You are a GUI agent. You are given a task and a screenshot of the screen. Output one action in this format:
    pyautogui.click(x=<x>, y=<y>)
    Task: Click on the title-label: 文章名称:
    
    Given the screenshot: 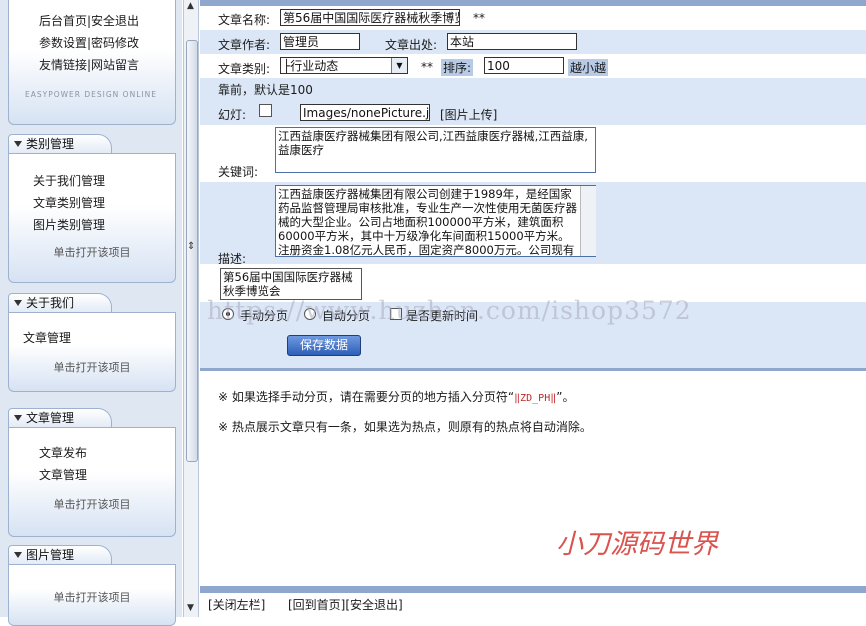 What is the action you would take?
    pyautogui.click(x=244, y=20)
    